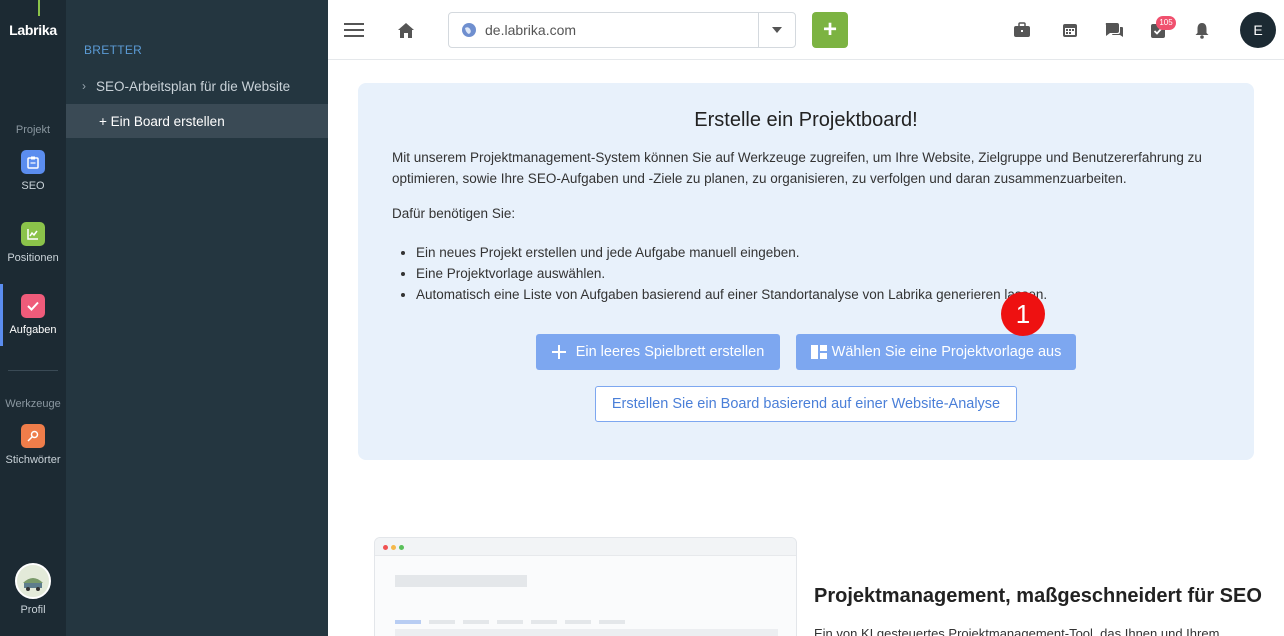  What do you see at coordinates (1166, 23) in the screenshot?
I see `notification-badge: 105` at bounding box center [1166, 23].